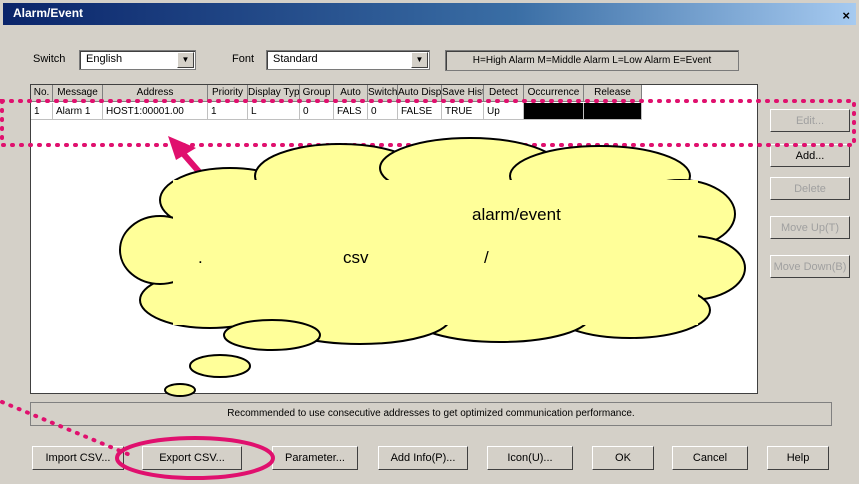 This screenshot has width=859, height=484. Describe the element at coordinates (274, 111) in the screenshot. I see `table-cell: L` at that location.